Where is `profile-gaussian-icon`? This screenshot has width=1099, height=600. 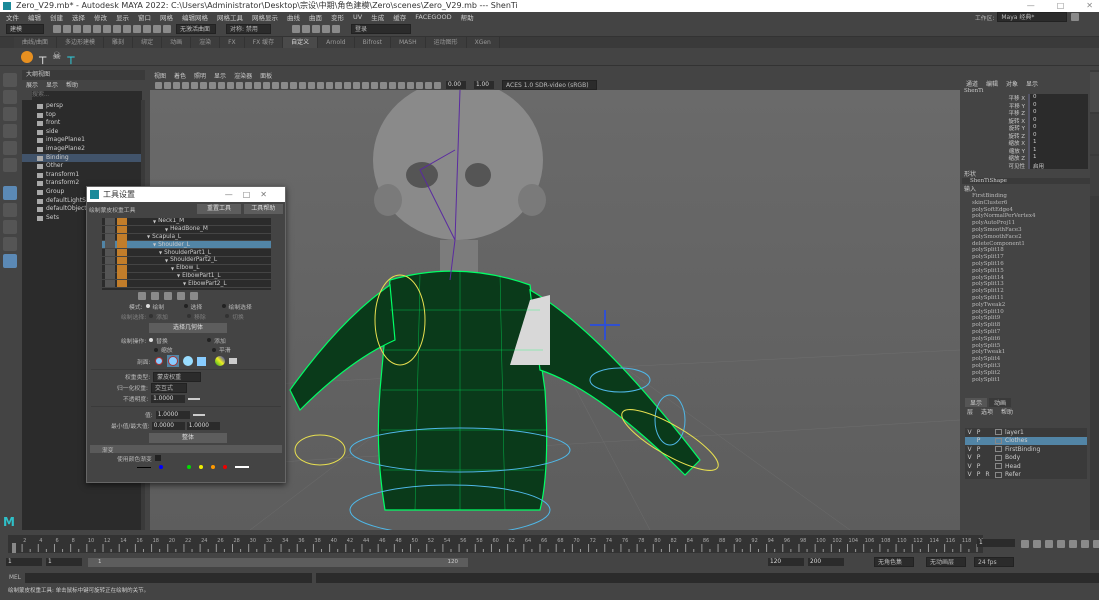
profile-gaussian-icon is located at coordinates (158, 361).